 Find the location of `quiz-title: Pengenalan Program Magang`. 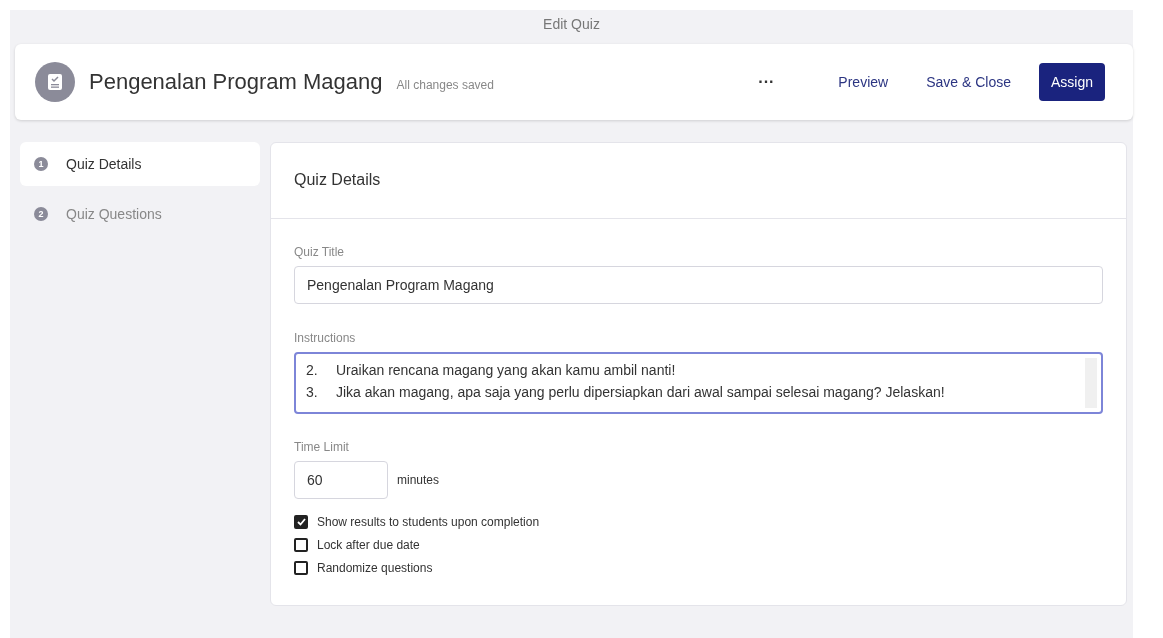

quiz-title: Pengenalan Program Magang is located at coordinates (236, 82).